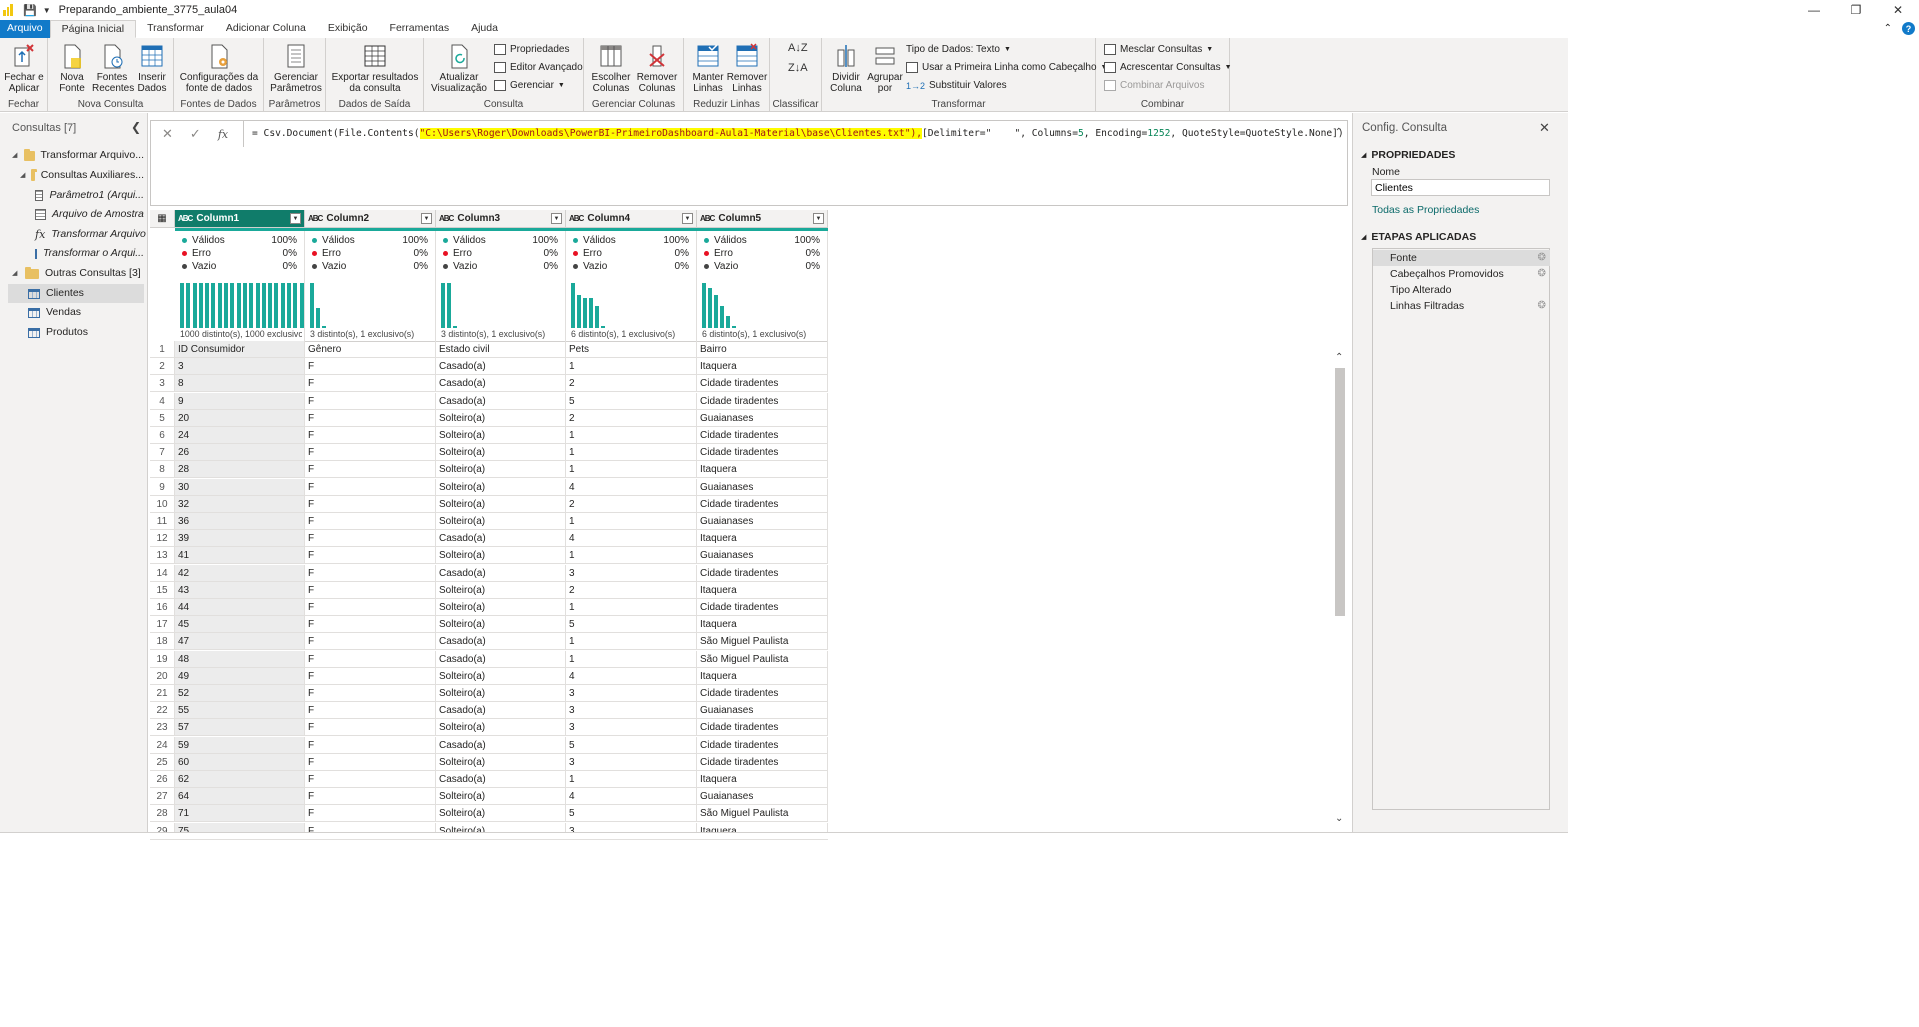 Image resolution: width=1919 pixels, height=1027 pixels. Describe the element at coordinates (76, 312) in the screenshot. I see `query-item: Vendas` at that location.